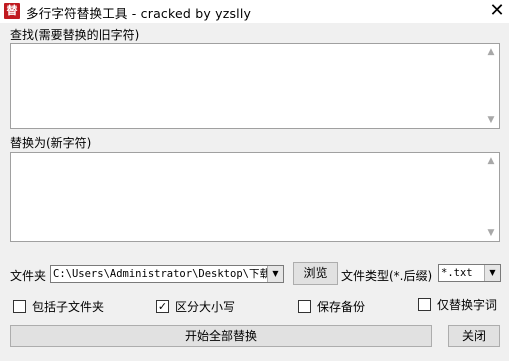 This screenshot has width=509, height=361. I want to click on filetype-select: *.txt ▼, so click(469, 273).